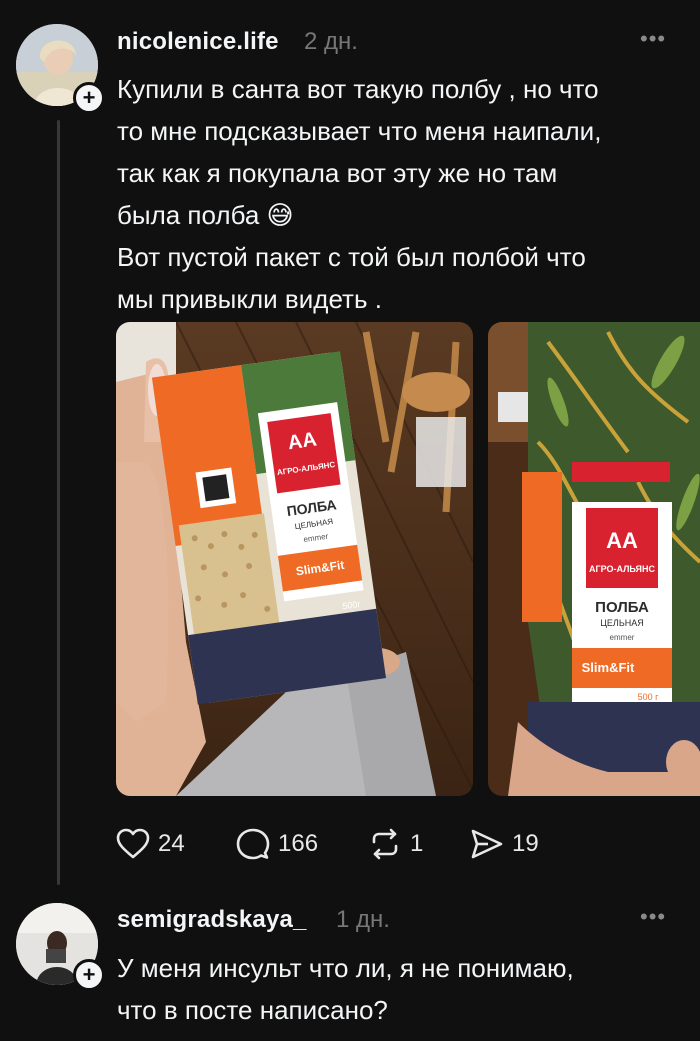  What do you see at coordinates (212, 920) in the screenshot?
I see `username: semigradskaya_` at bounding box center [212, 920].